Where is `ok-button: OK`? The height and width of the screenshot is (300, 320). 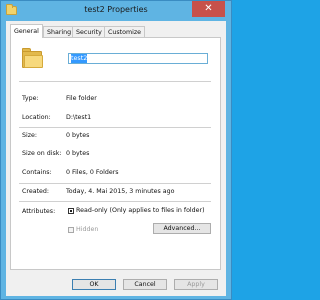
ok-button: OK is located at coordinates (94, 284).